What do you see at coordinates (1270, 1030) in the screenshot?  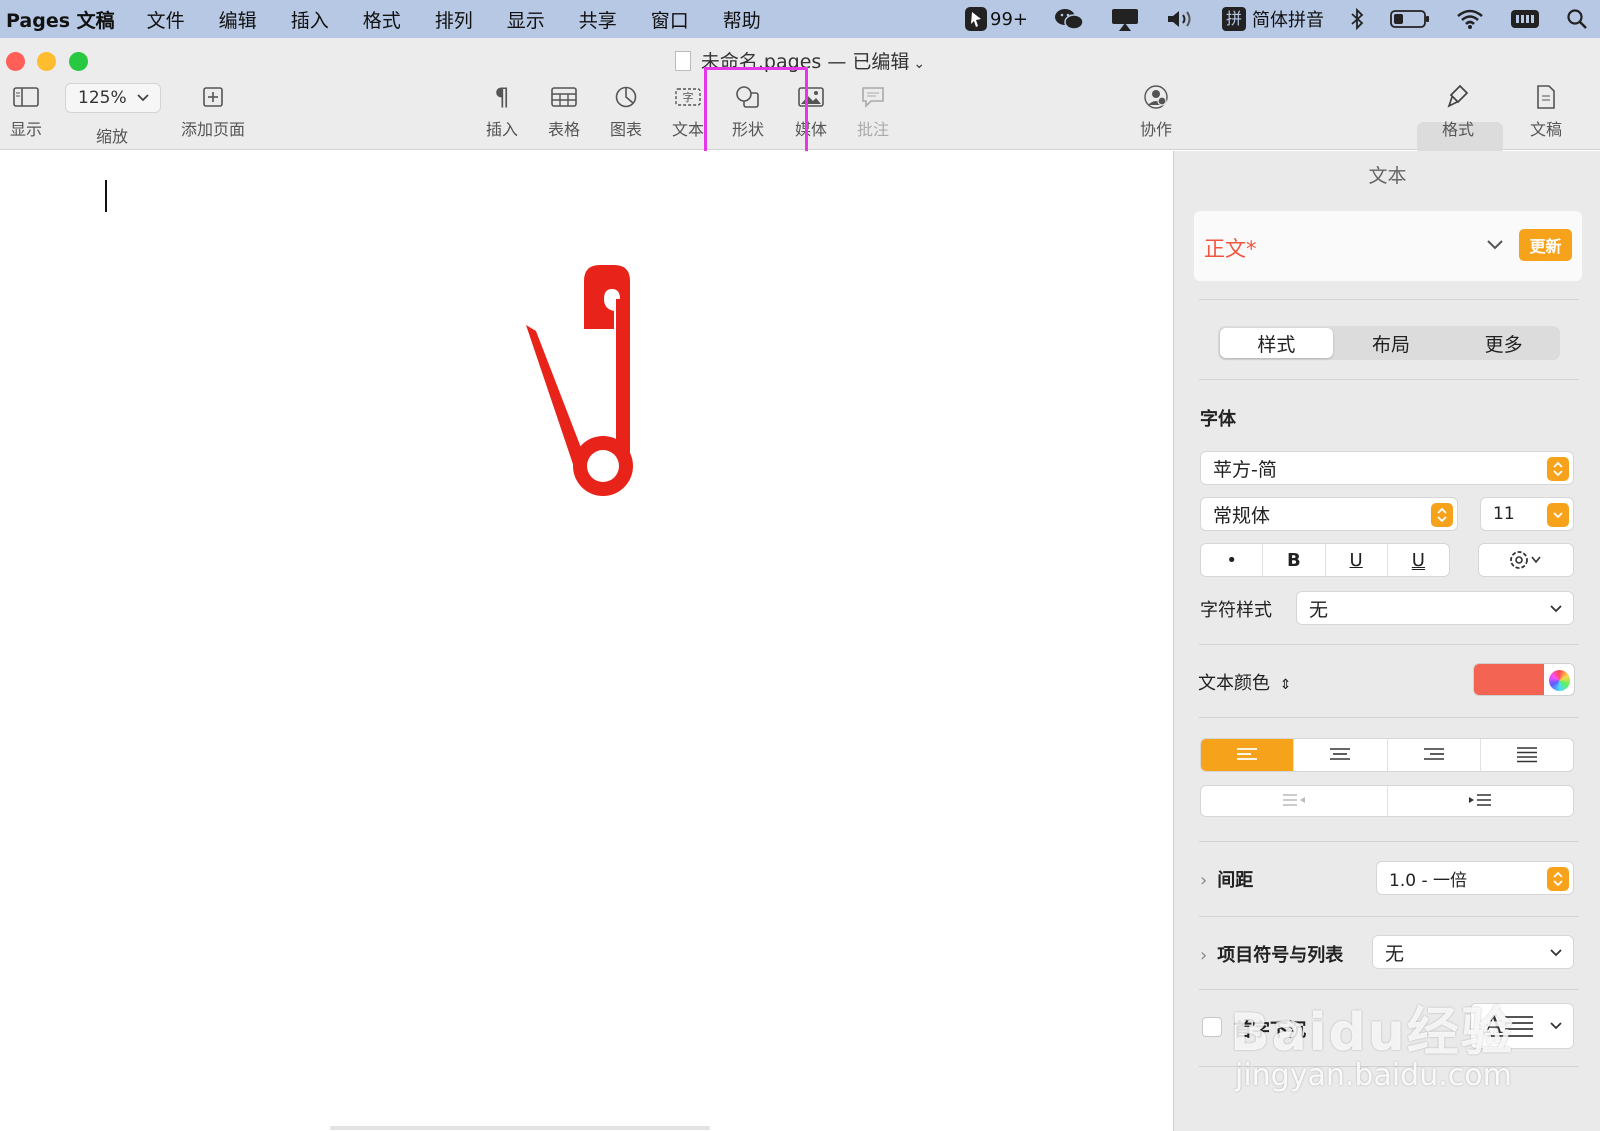 I see `drop-cap-label: 首字下沉` at bounding box center [1270, 1030].